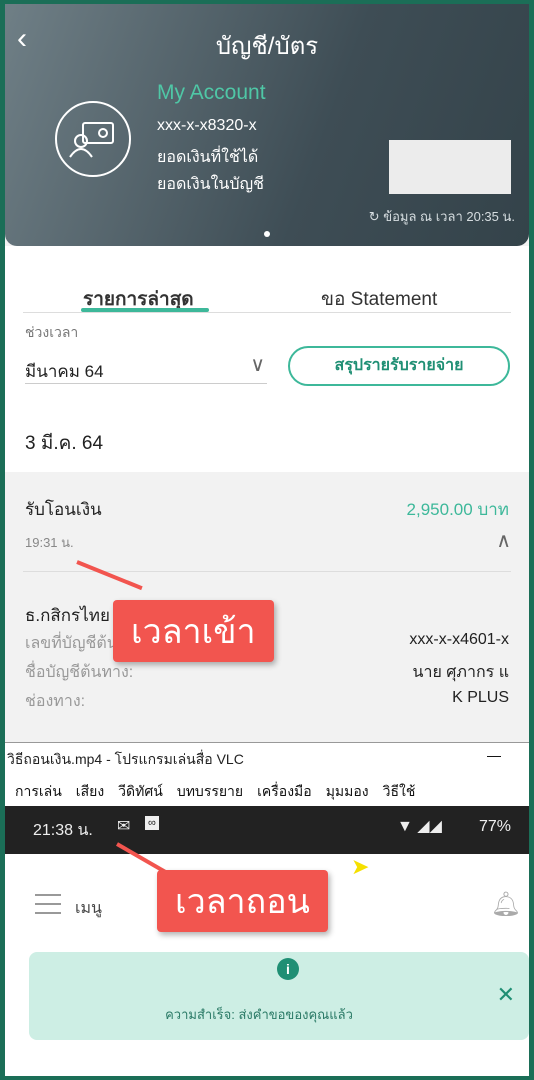 The width and height of the screenshot is (534, 1080). What do you see at coordinates (49, 542) in the screenshot?
I see `transaction-time: 19:31 น.` at bounding box center [49, 542].